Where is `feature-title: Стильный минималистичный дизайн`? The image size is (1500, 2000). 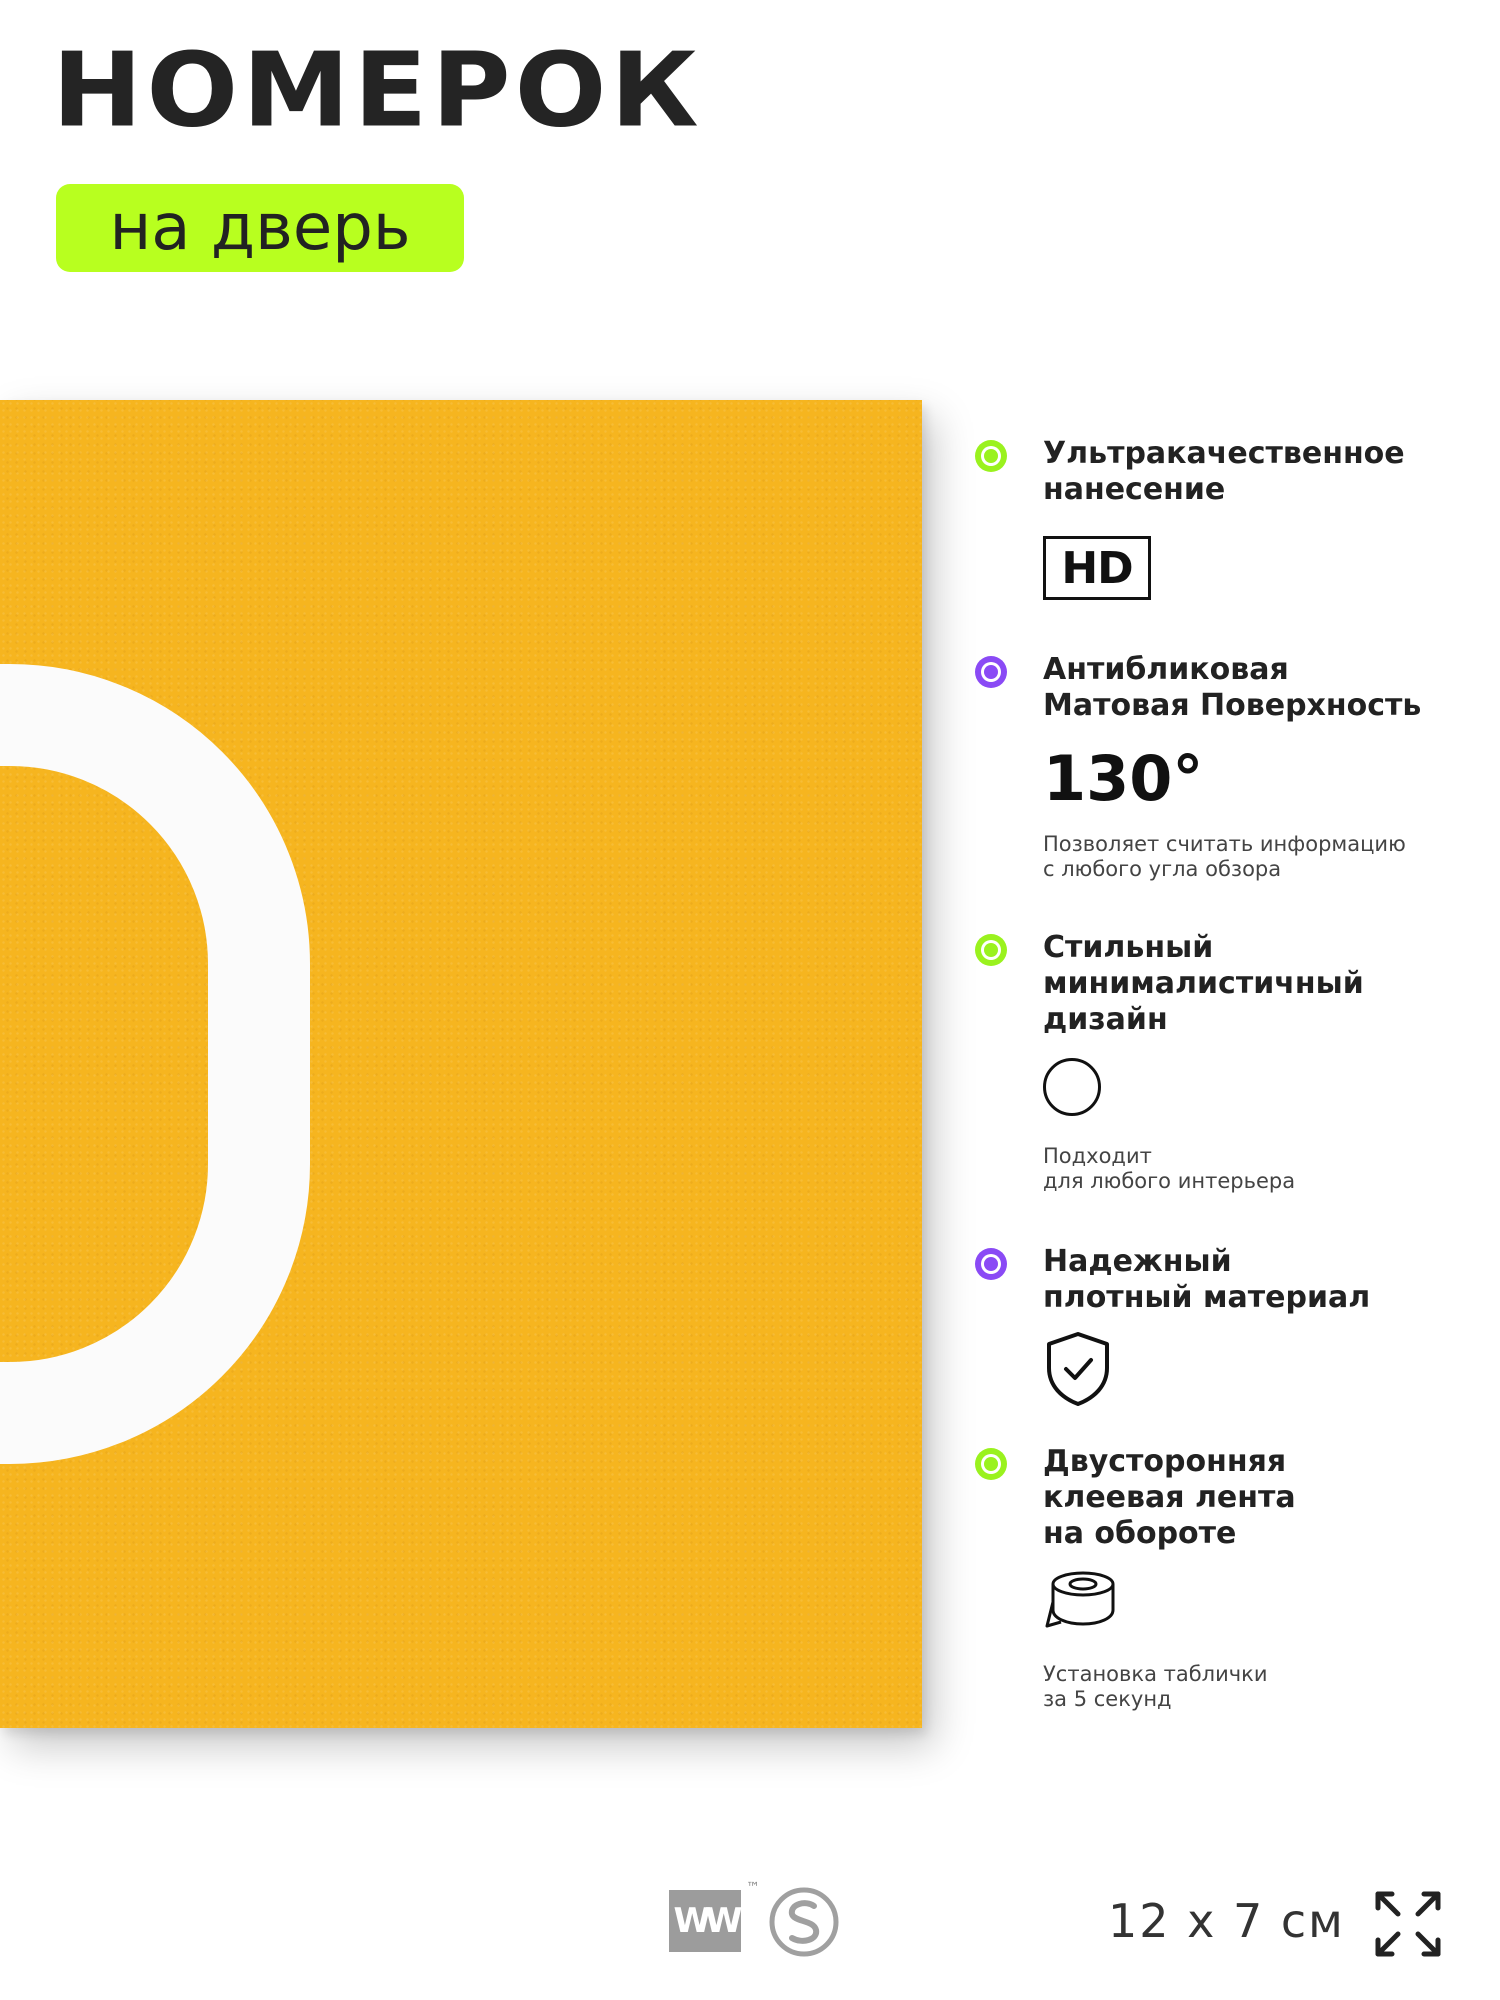 feature-title: Стильный минималистичный дизайн is located at coordinates (1203, 983).